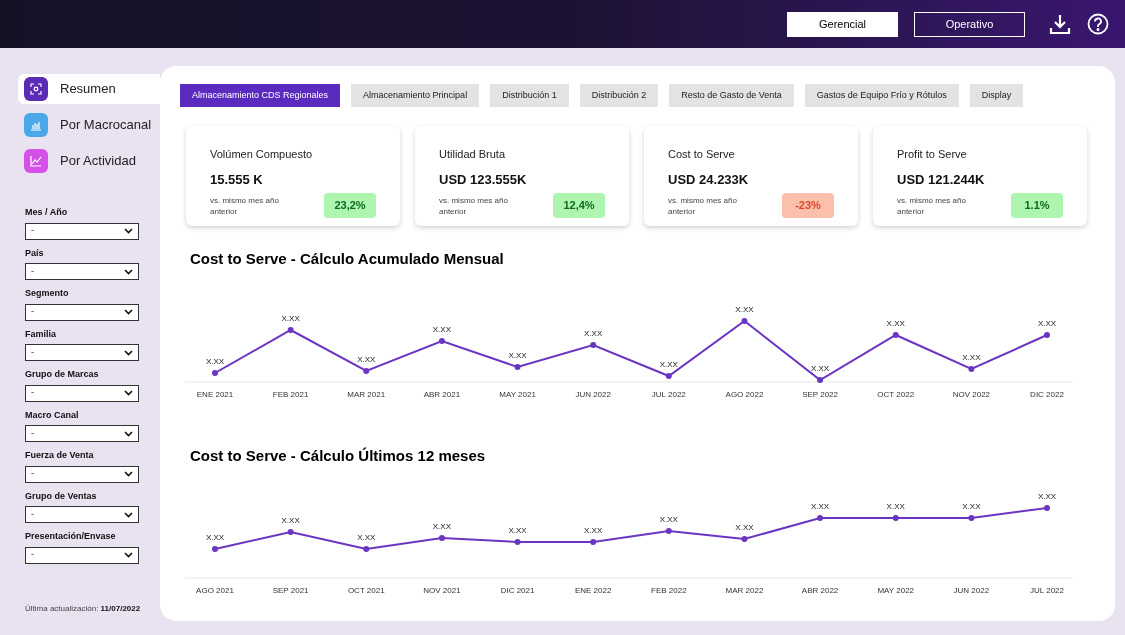 This screenshot has height=635, width=1125. What do you see at coordinates (98, 161) in the screenshot?
I see `nav-label: Por Actividad` at bounding box center [98, 161].